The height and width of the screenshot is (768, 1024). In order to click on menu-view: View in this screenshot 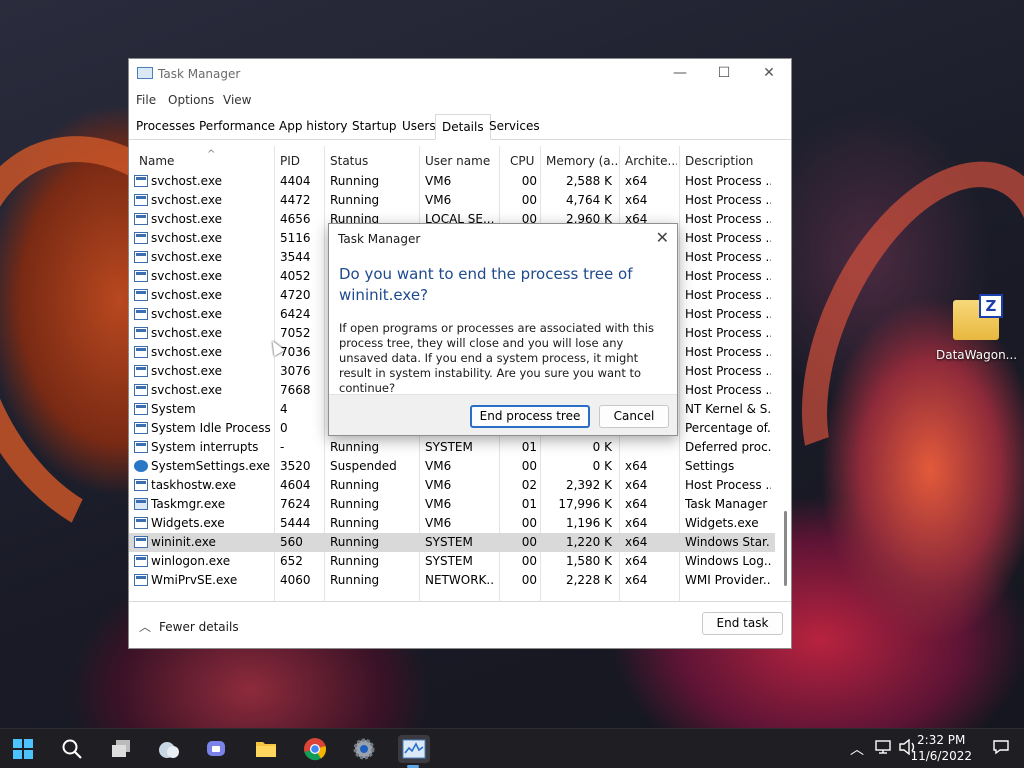, I will do `click(237, 100)`.